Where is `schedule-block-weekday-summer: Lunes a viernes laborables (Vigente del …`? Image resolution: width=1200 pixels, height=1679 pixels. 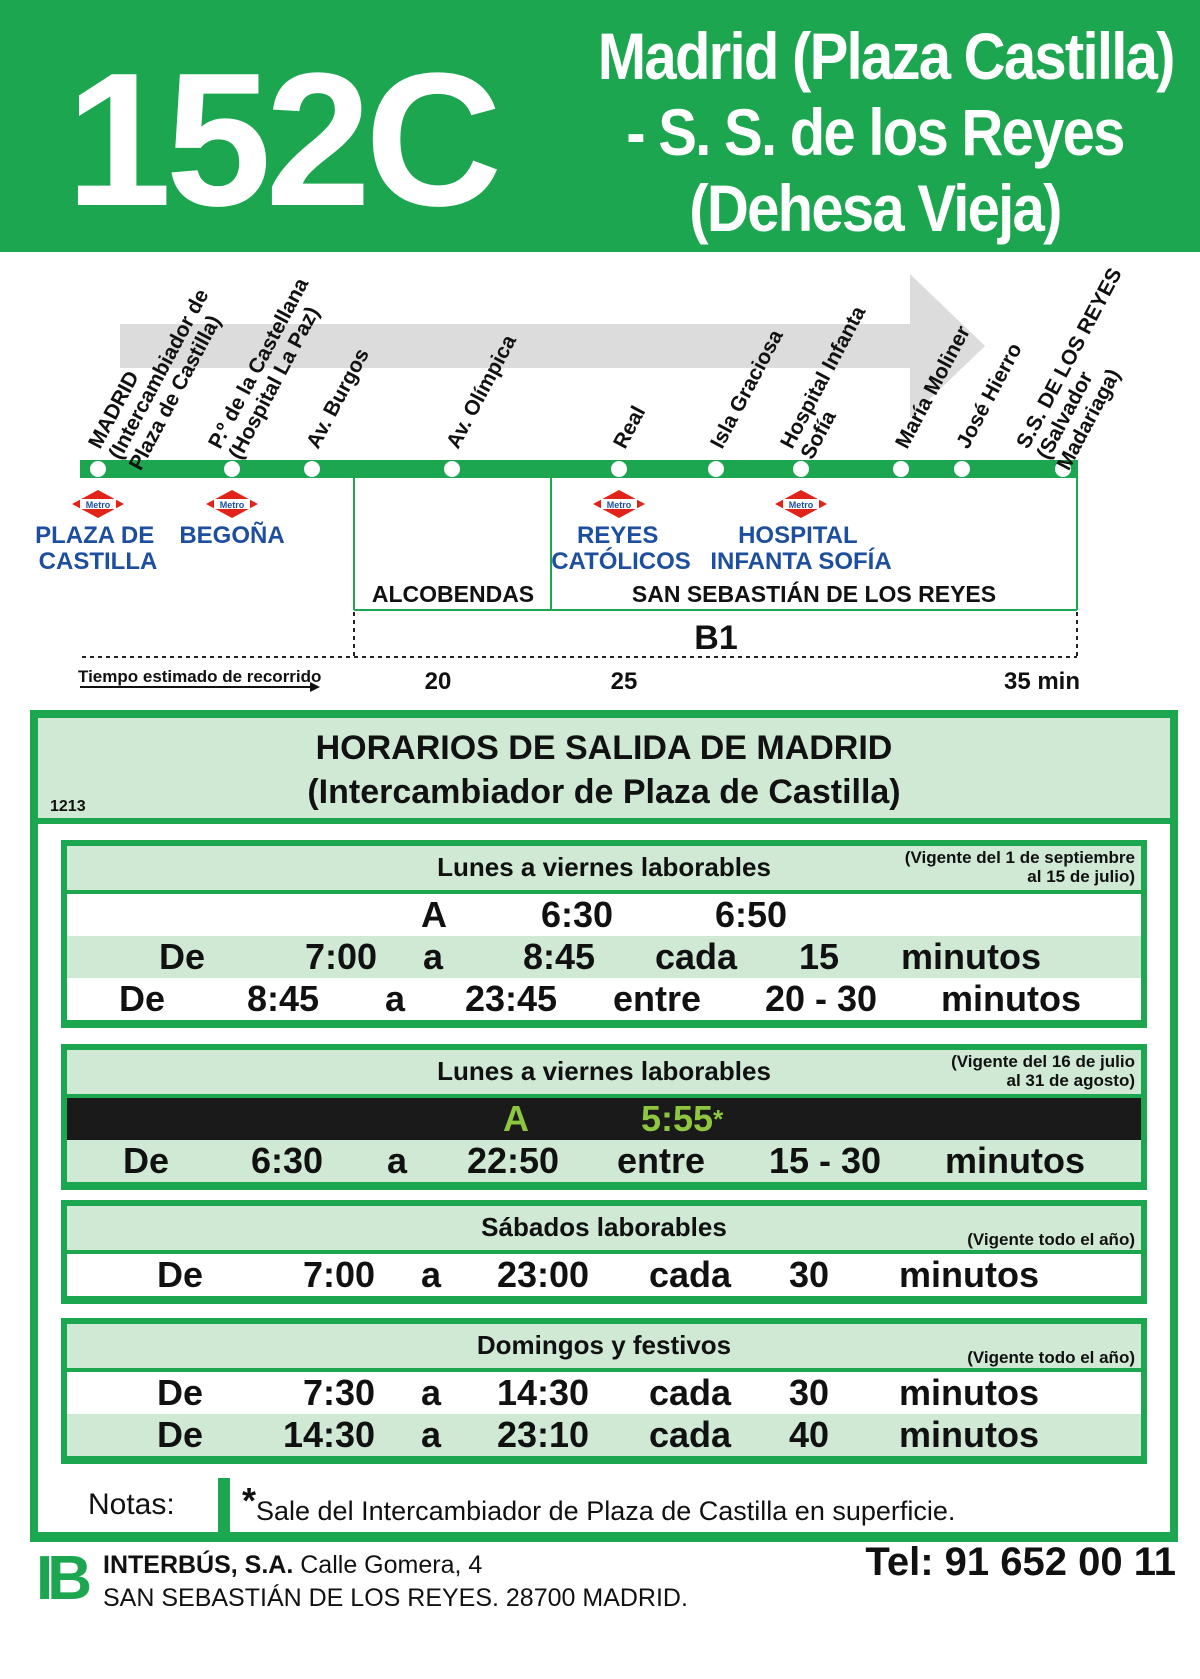 schedule-block-weekday-summer: Lunes a viernes laborables (Vigente del … is located at coordinates (604, 1117).